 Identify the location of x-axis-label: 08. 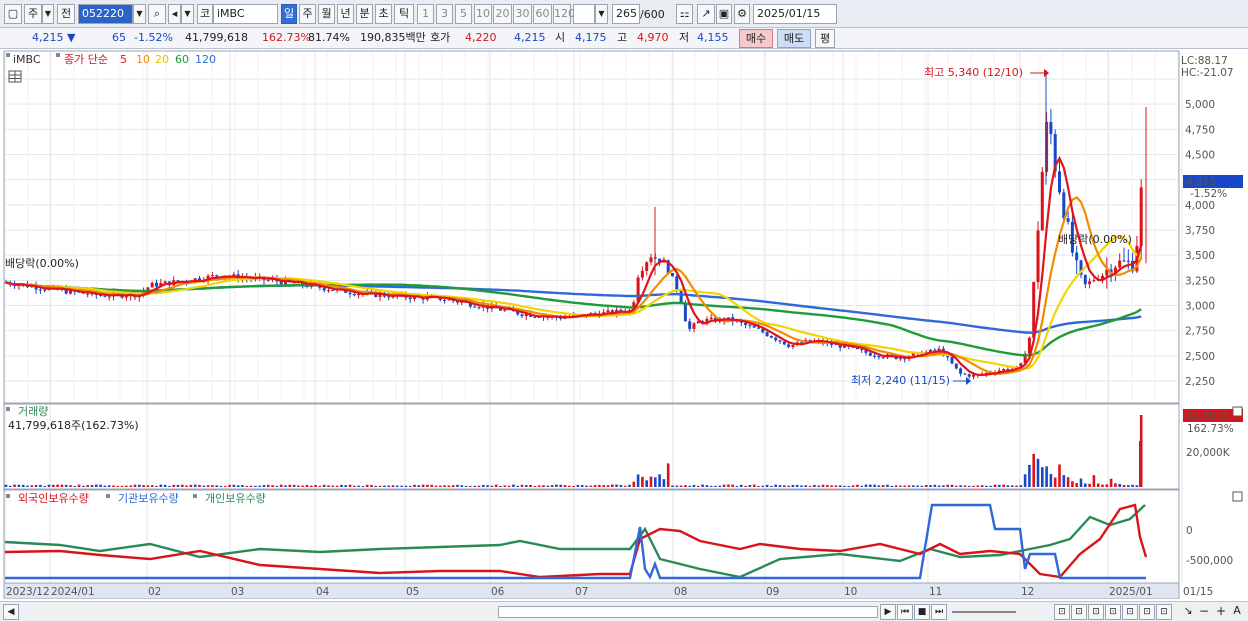
(680, 592).